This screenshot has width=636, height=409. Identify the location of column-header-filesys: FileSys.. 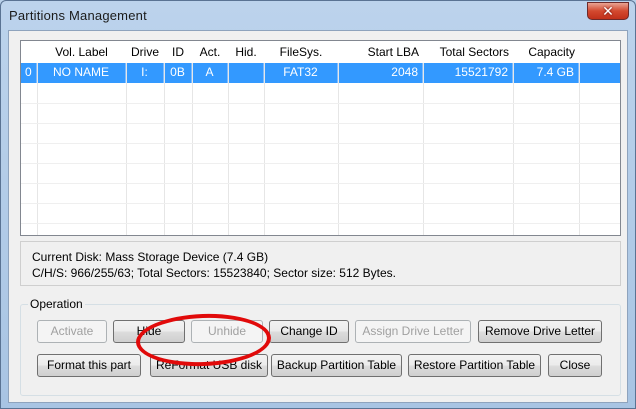
(301, 52).